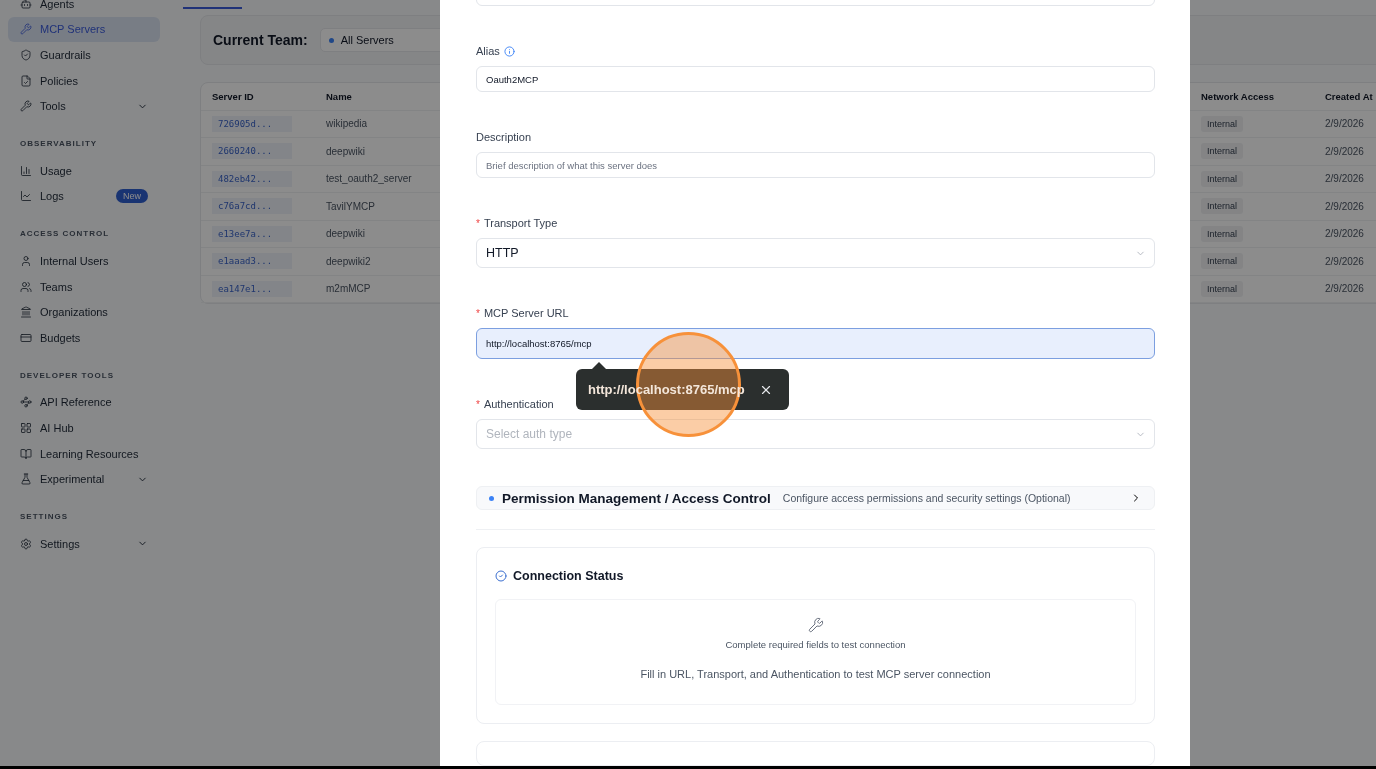 The image size is (1376, 769). Describe the element at coordinates (57, 286) in the screenshot. I see `sidebar-item-label: Teams` at that location.